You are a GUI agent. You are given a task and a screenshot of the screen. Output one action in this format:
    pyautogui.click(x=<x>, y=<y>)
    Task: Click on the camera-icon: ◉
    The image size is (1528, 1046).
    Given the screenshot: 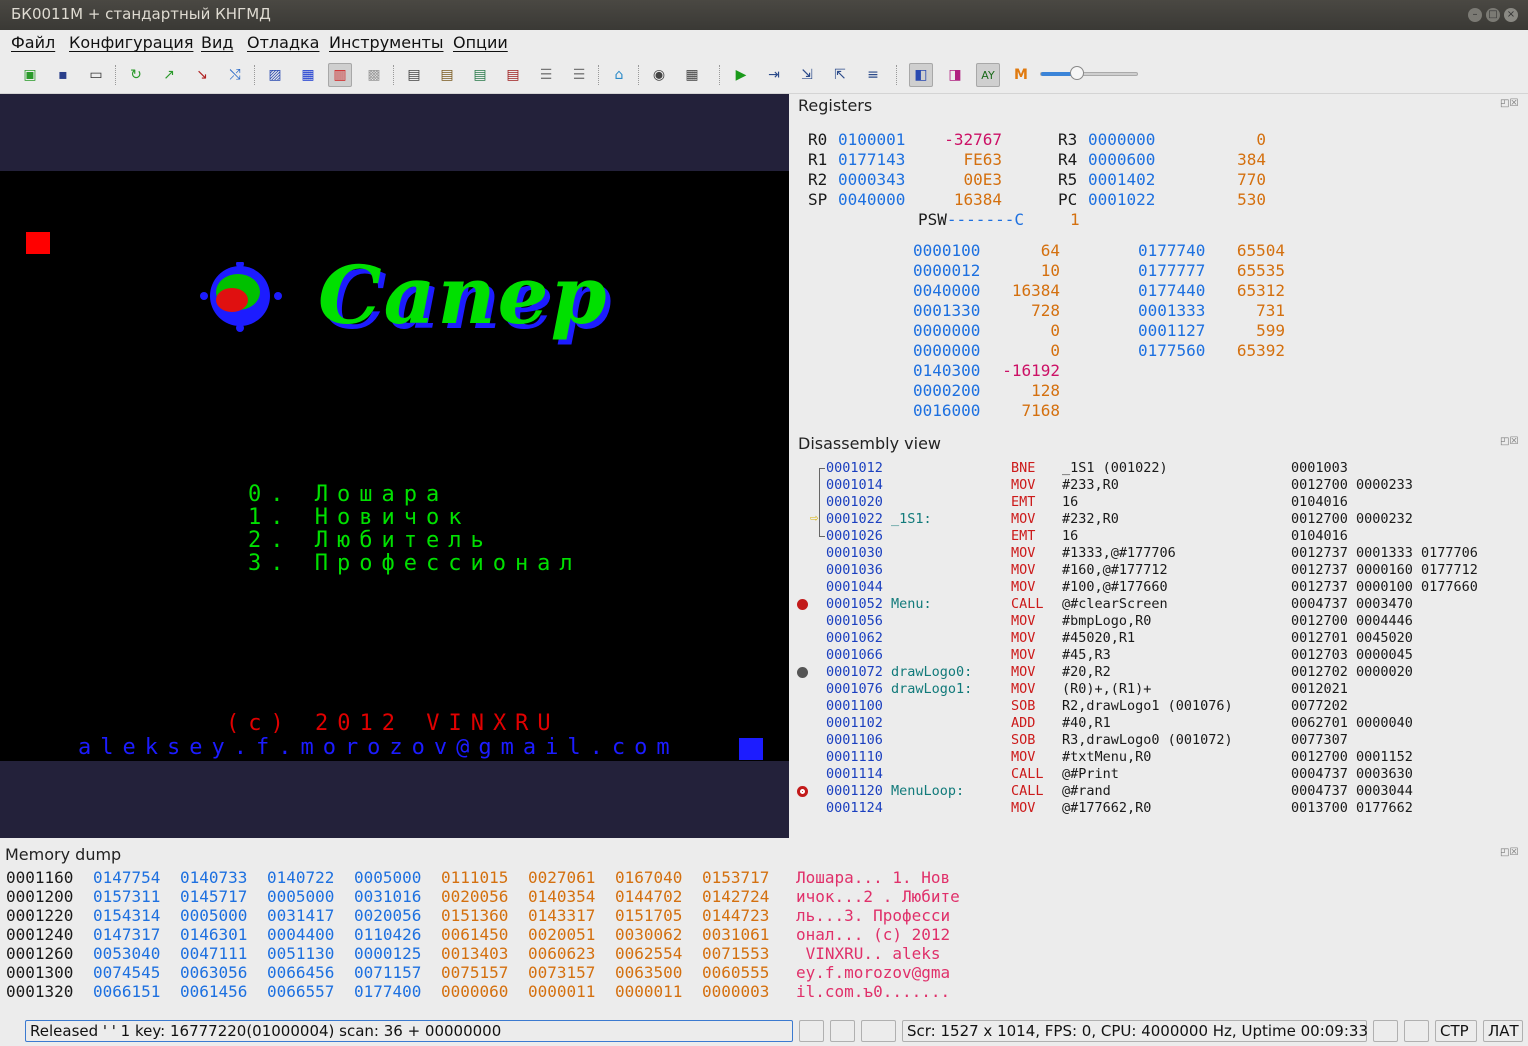 What is the action you would take?
    pyautogui.click(x=659, y=75)
    